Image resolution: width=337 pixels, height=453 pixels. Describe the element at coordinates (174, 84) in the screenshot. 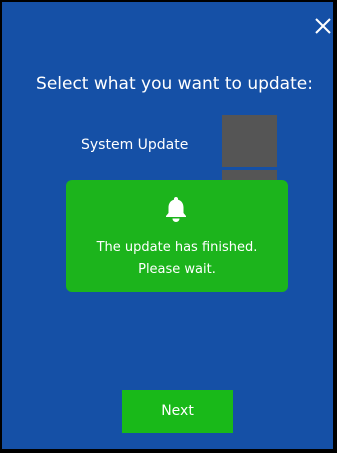

I see `dialog-heading: Select what you want to update:` at that location.